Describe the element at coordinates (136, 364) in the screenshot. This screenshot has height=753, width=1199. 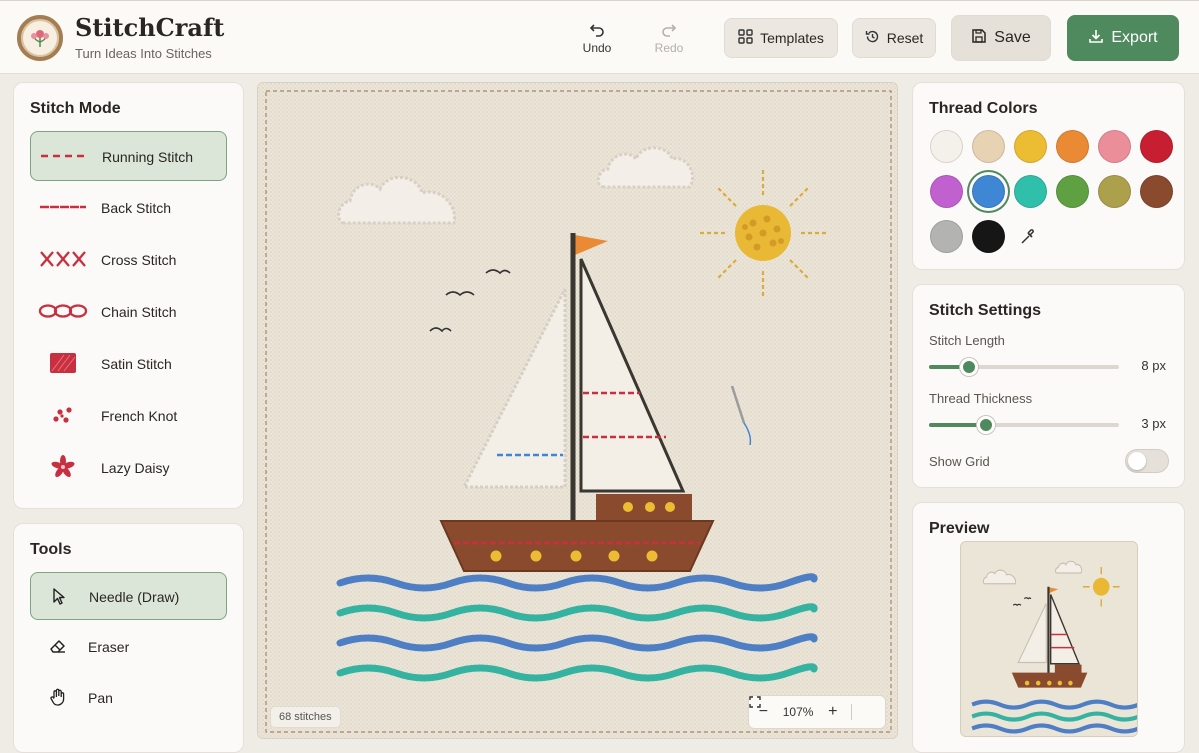
I see `stitch-mode-label: Satin Stitch` at that location.